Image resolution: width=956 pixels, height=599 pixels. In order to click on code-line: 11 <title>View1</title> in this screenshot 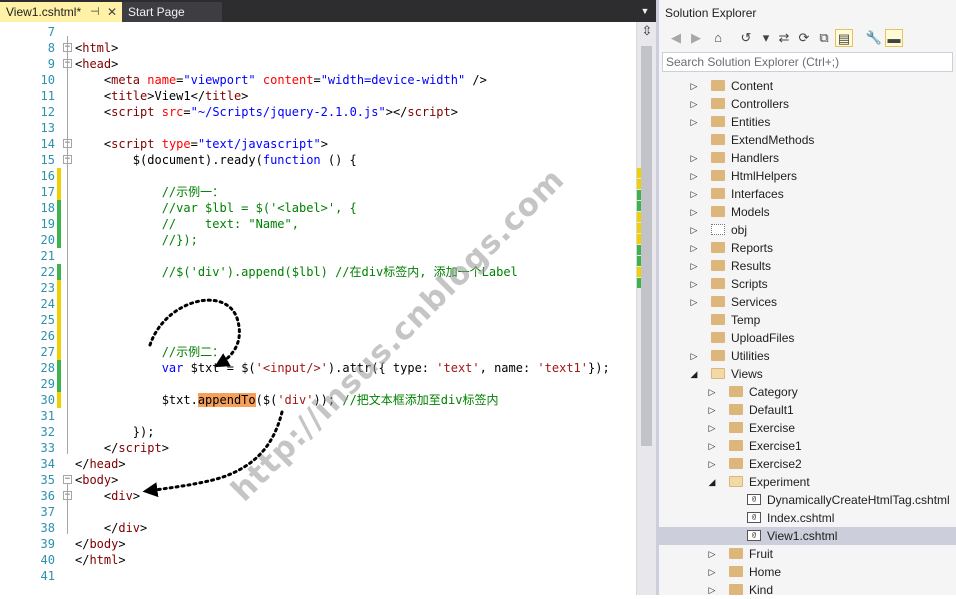, I will do `click(318, 96)`.